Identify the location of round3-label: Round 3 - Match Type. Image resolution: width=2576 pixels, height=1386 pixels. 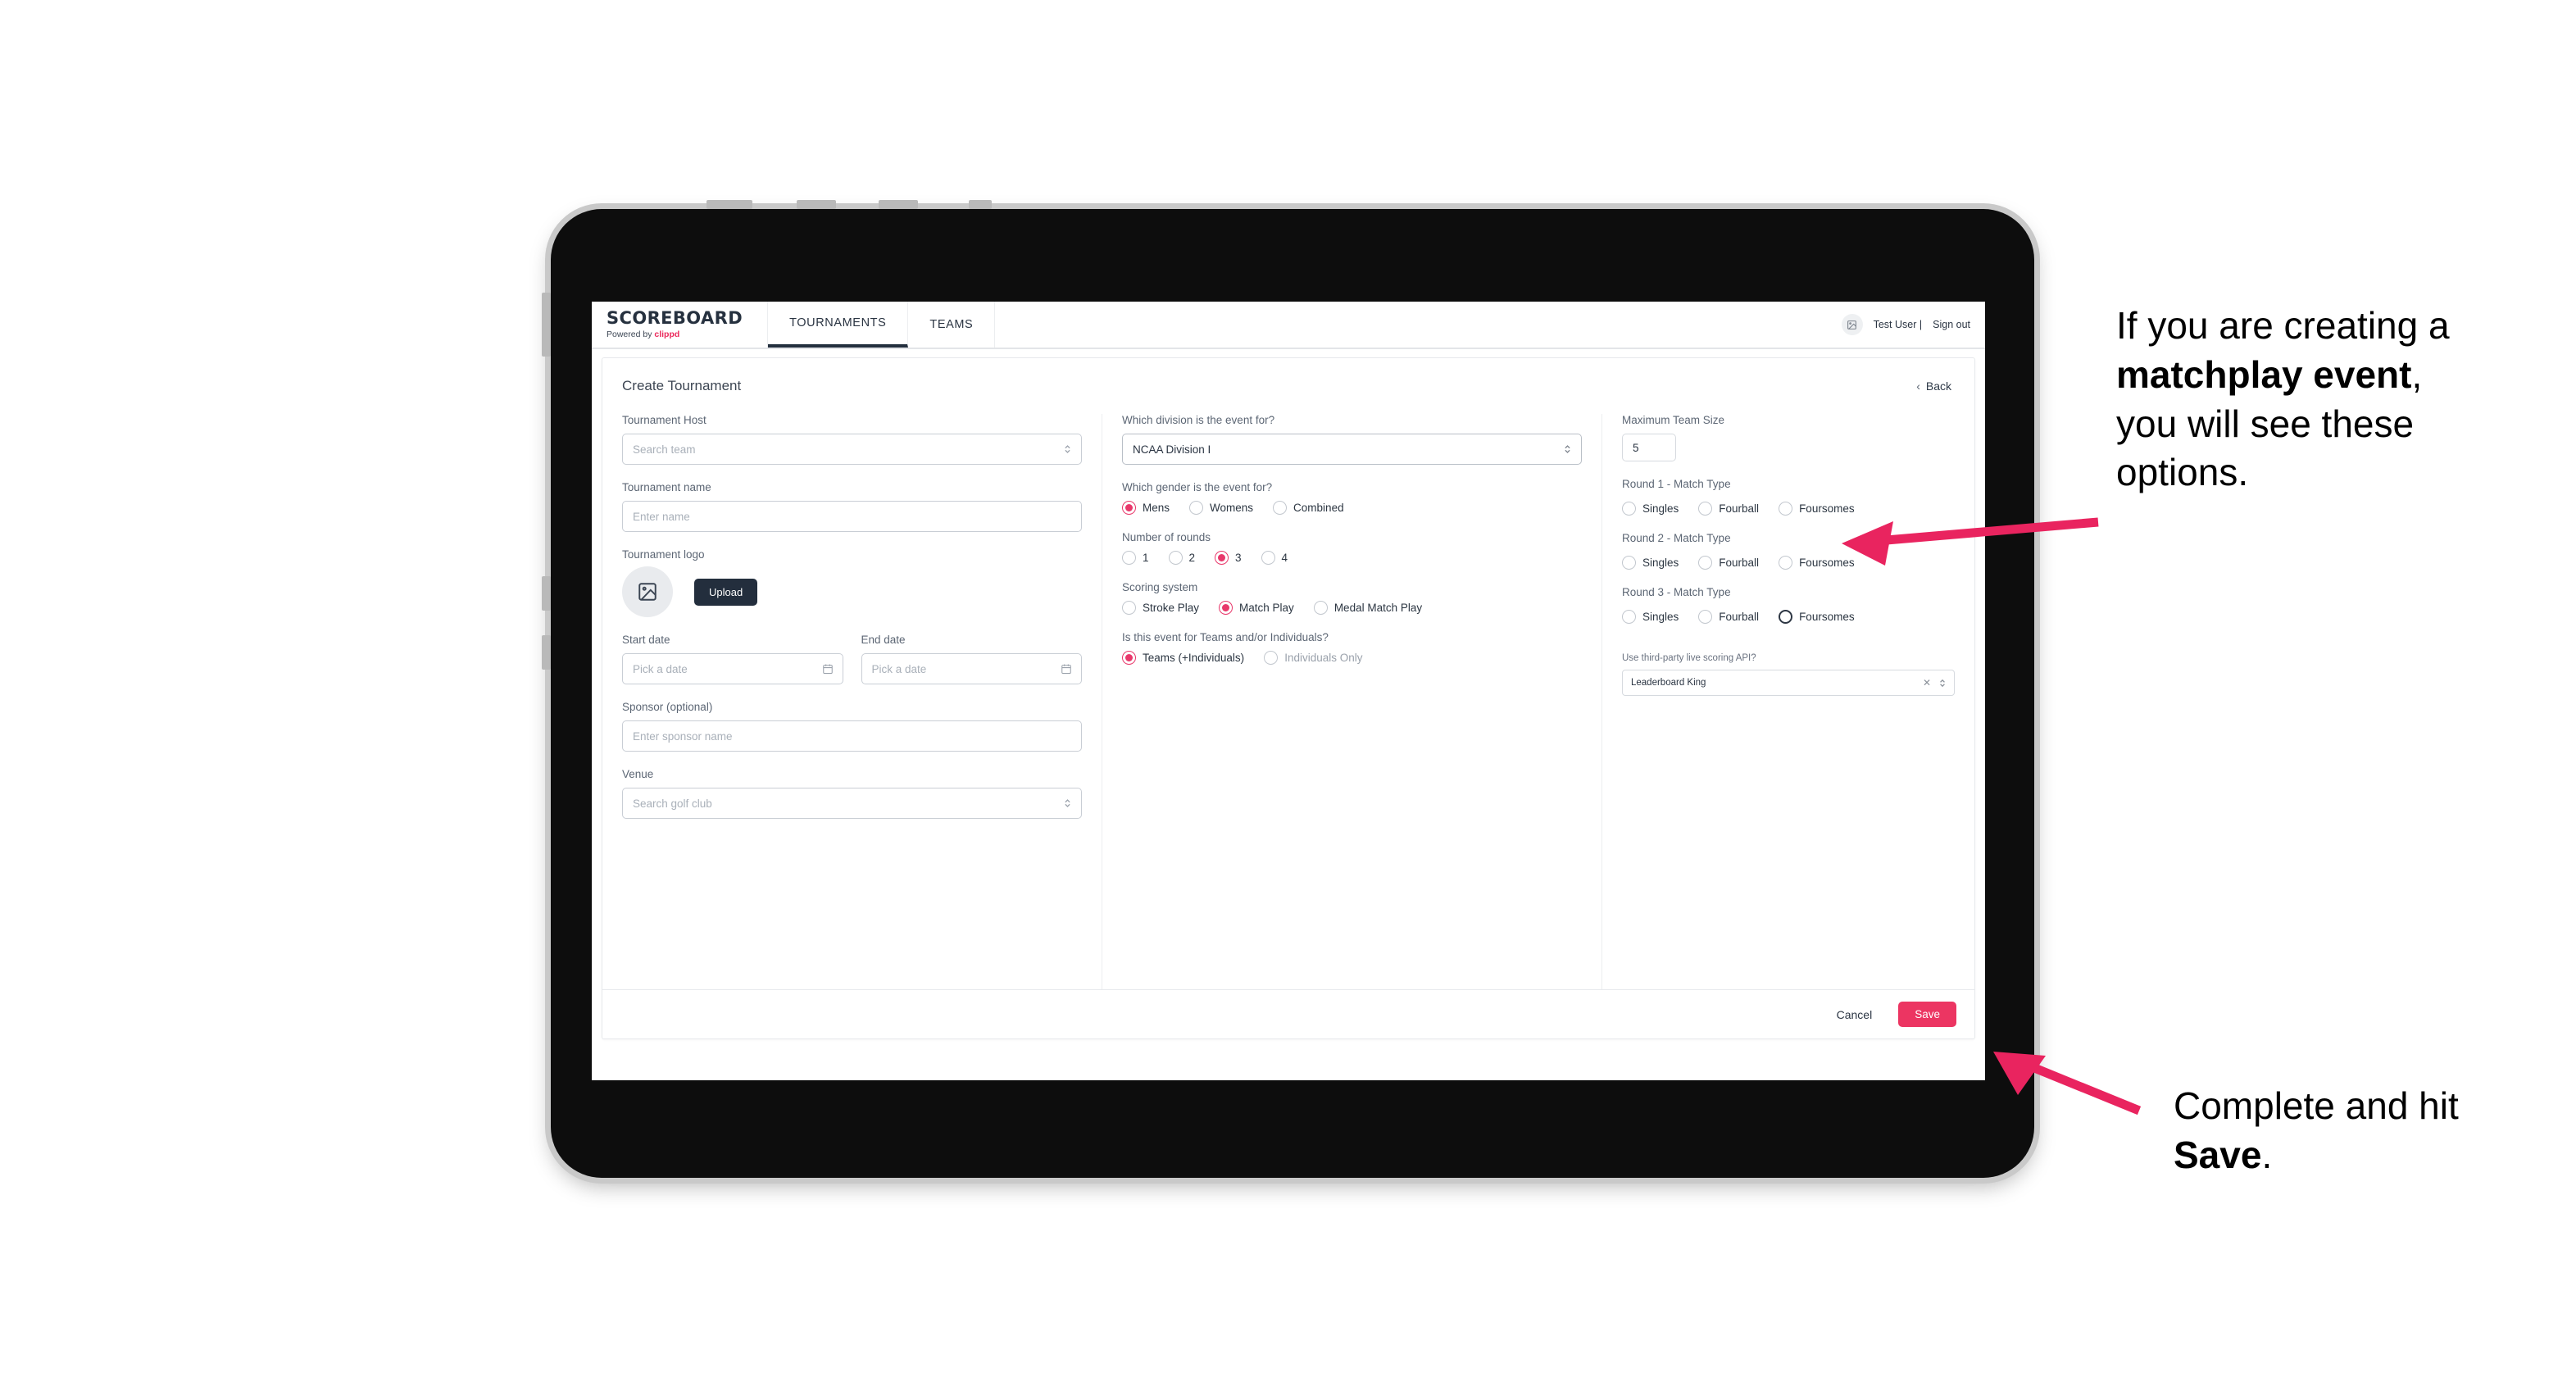
(1676, 592).